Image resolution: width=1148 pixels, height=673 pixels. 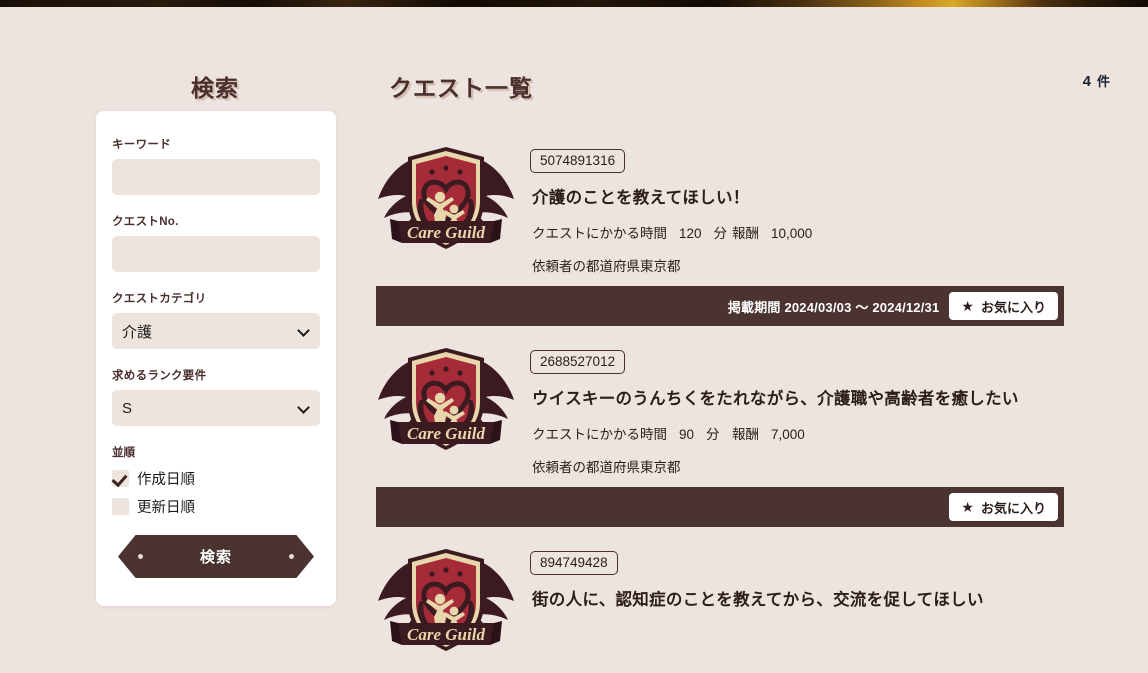 I want to click on quest-no-label: クエストNo., so click(x=145, y=222).